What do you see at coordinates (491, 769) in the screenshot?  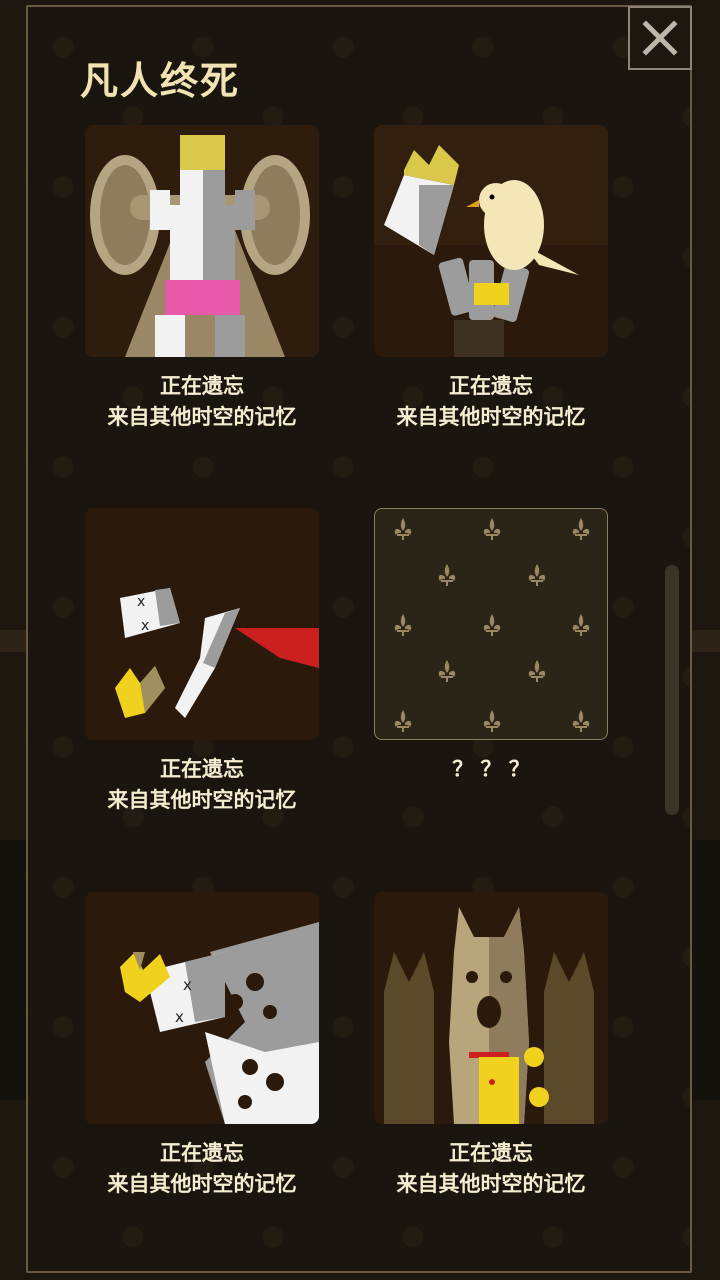 I see `card-status-text: ？ ？ ？` at bounding box center [491, 769].